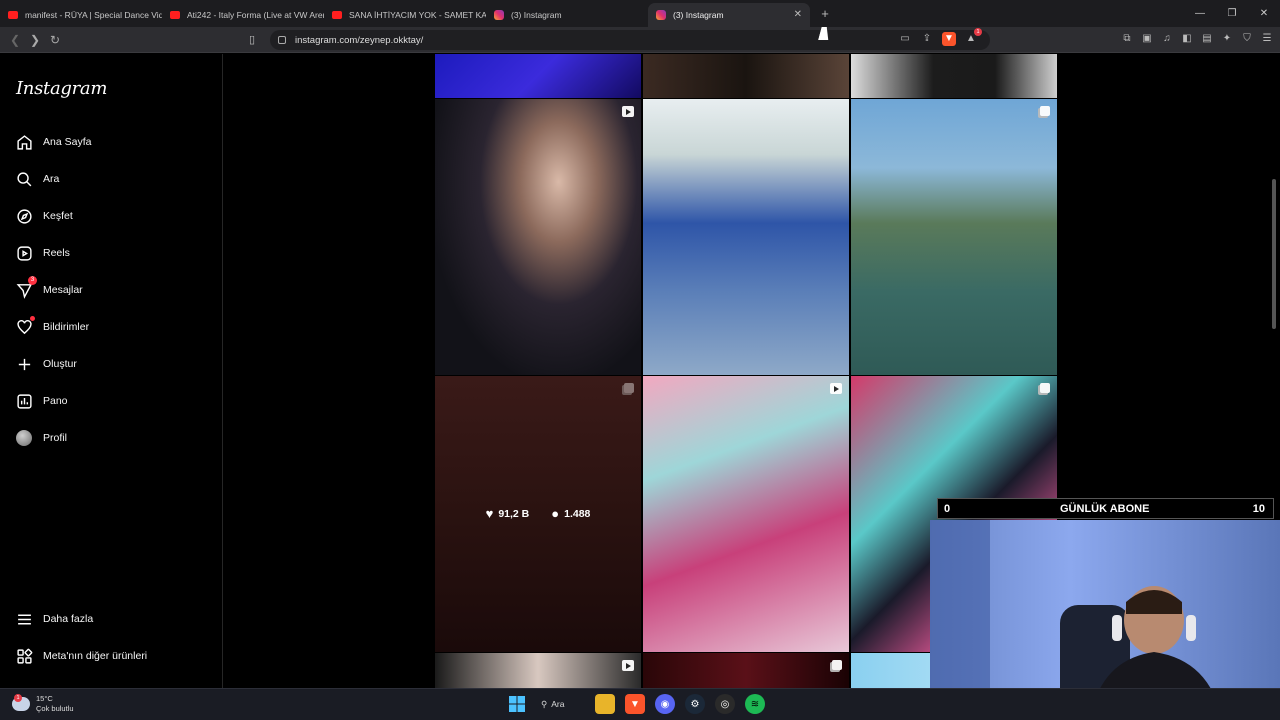 The image size is (1280, 720). I want to click on subscriber-count-start: 0, so click(947, 508).